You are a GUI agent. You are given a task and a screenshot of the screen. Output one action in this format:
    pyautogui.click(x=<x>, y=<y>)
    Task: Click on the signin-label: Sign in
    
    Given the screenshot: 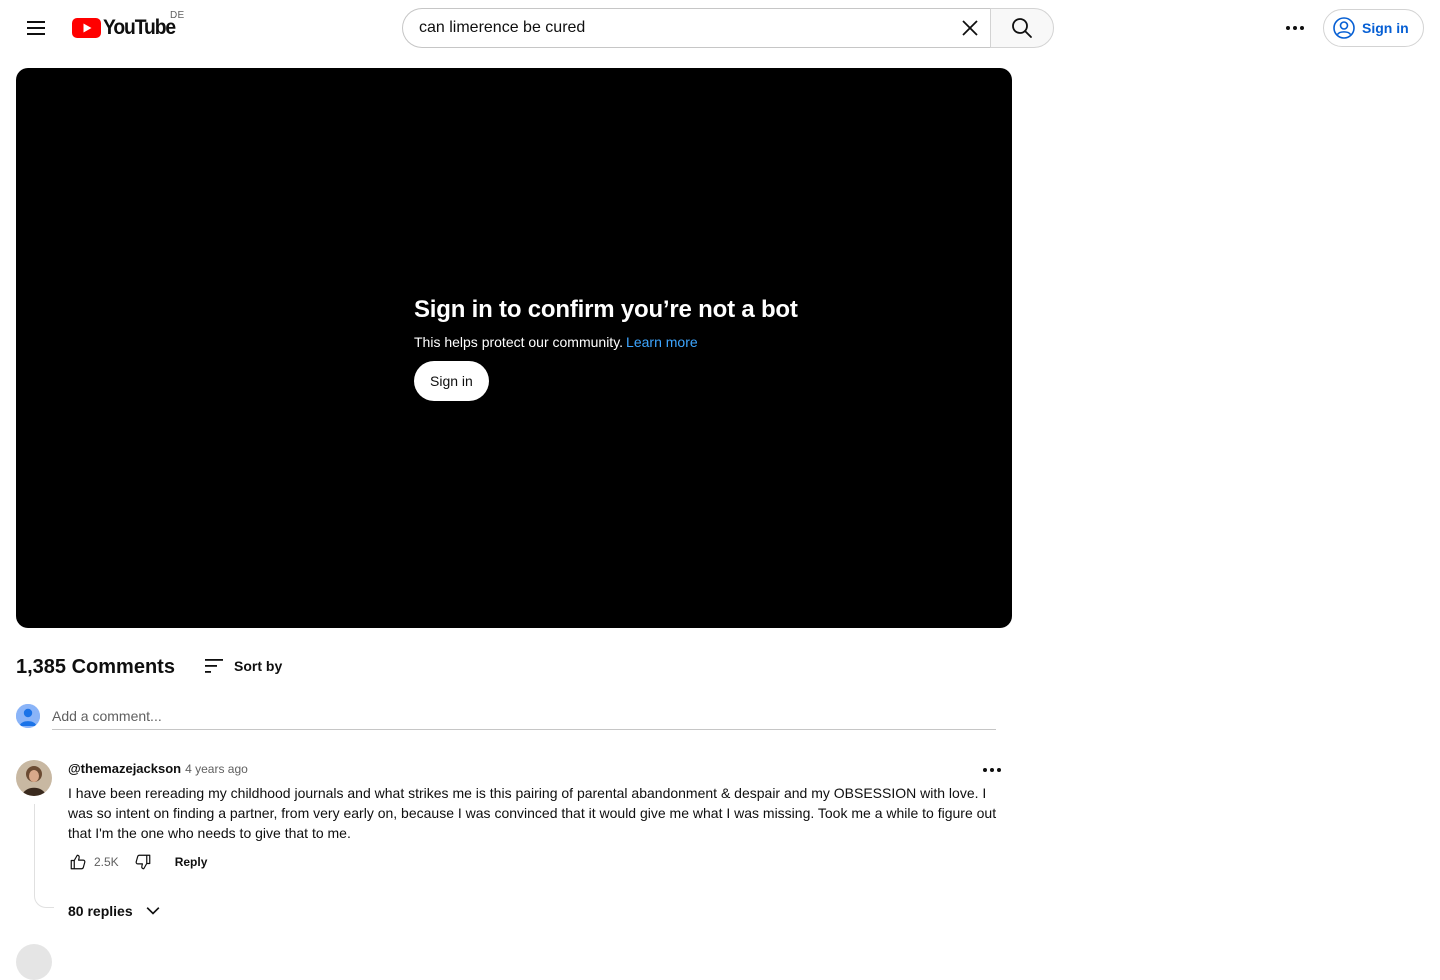 What is the action you would take?
    pyautogui.click(x=1385, y=28)
    